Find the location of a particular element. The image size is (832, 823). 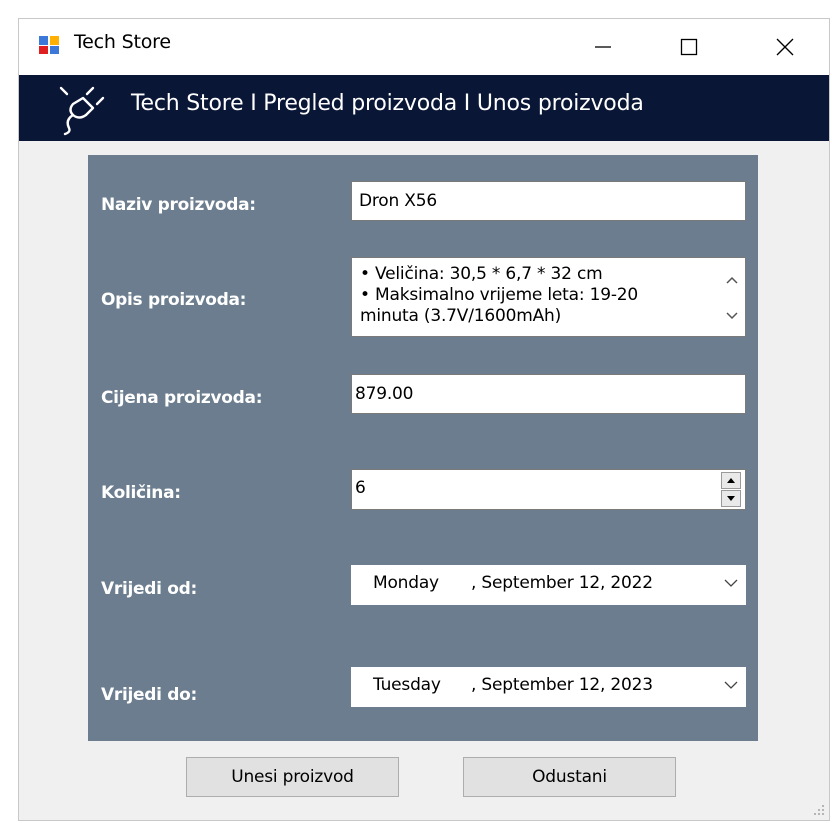

decrement-button is located at coordinates (731, 498).